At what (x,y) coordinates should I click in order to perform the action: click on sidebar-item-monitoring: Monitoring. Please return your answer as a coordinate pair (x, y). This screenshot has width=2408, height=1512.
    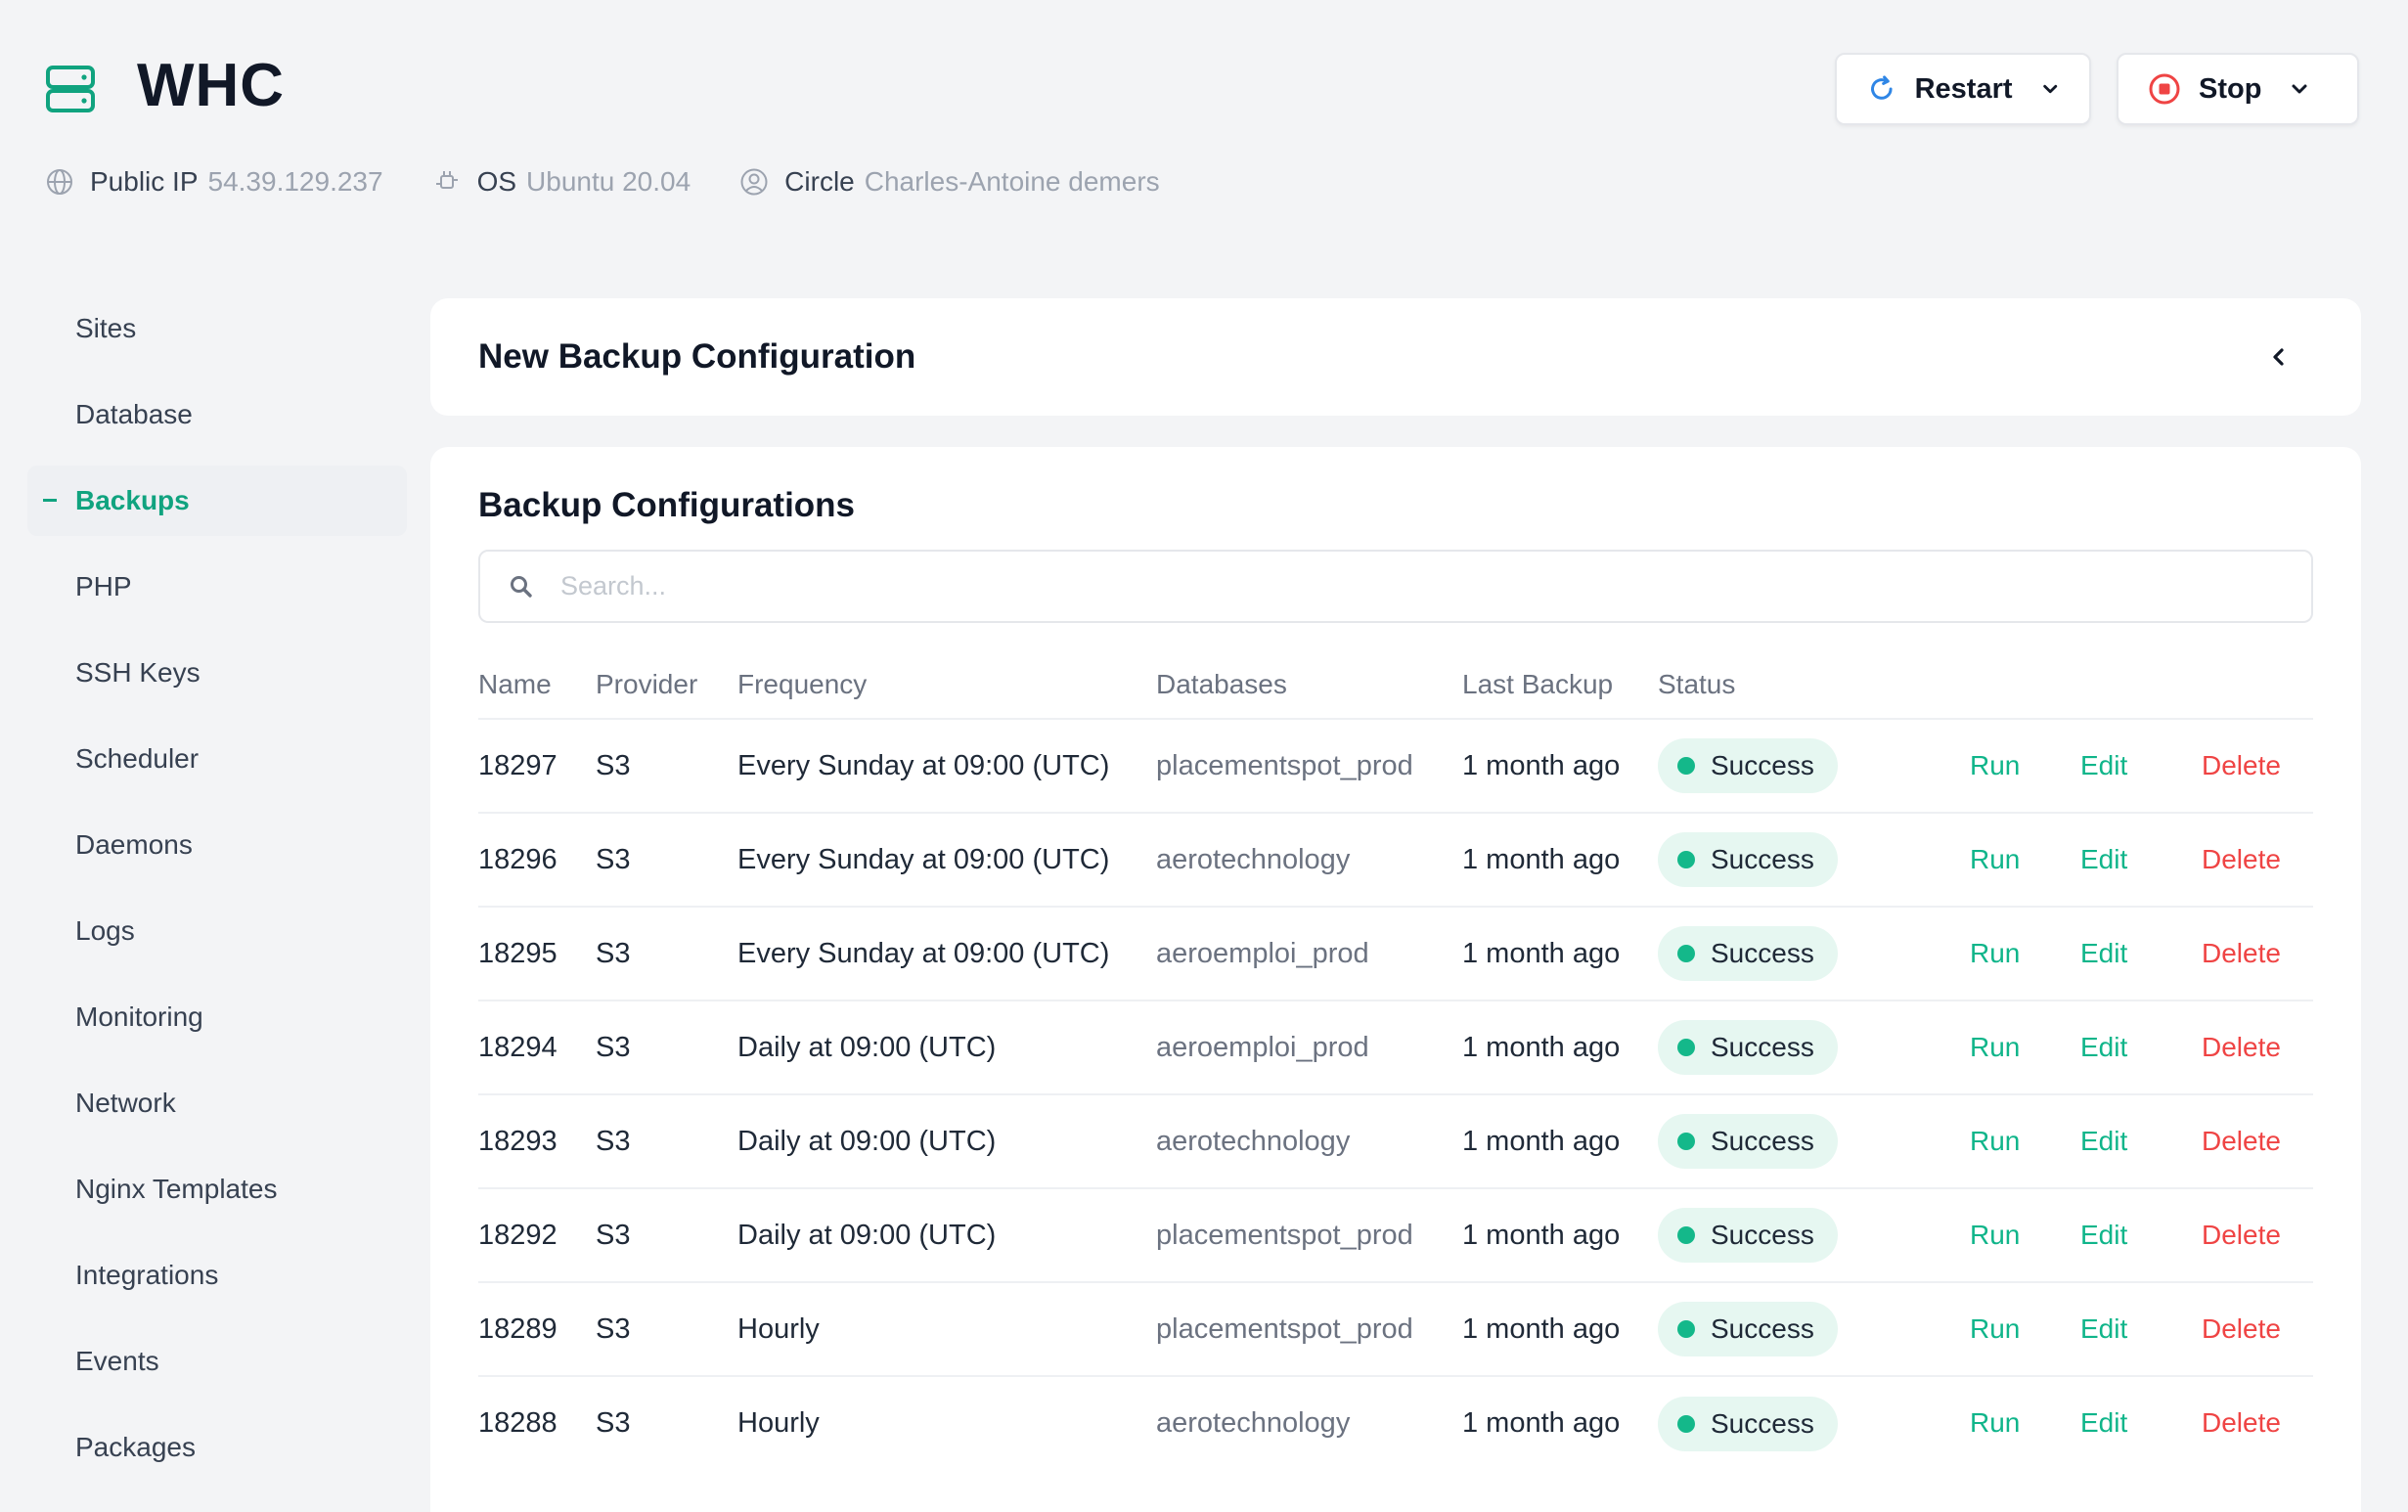
    Looking at the image, I should click on (217, 1017).